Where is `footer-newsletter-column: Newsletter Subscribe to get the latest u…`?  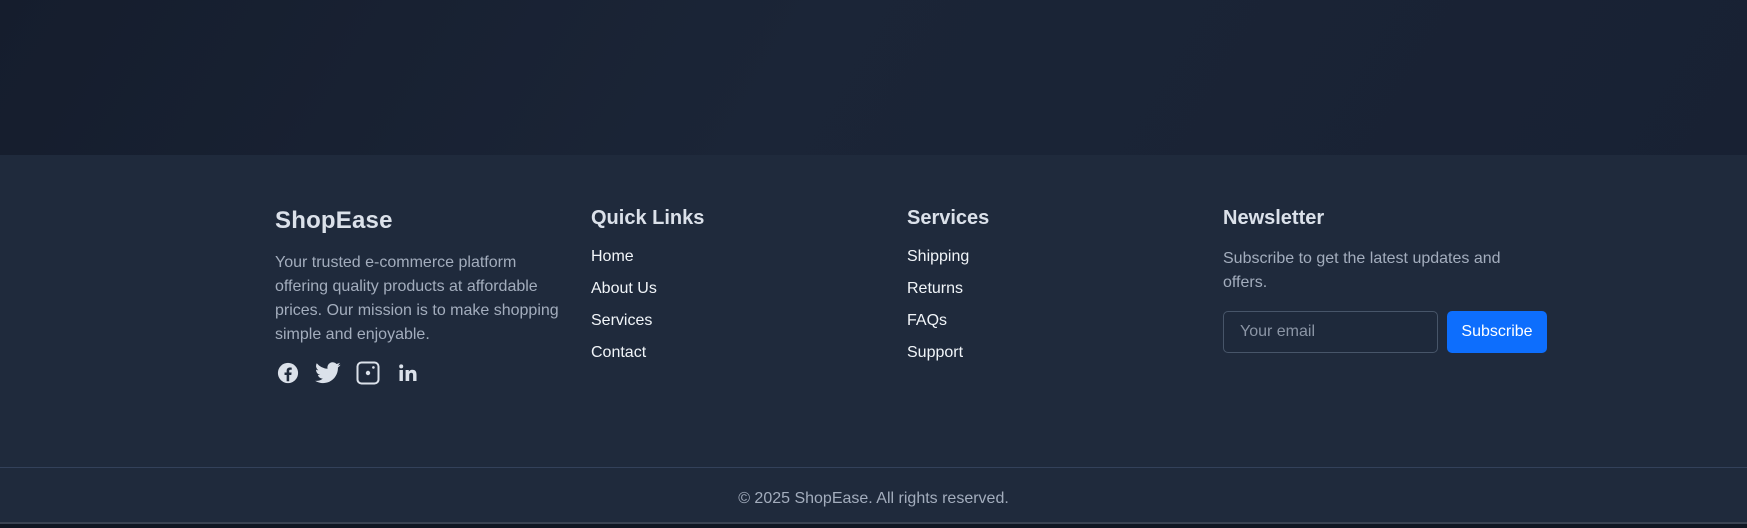 footer-newsletter-column: Newsletter Subscribe to get the latest u… is located at coordinates (1388, 279).